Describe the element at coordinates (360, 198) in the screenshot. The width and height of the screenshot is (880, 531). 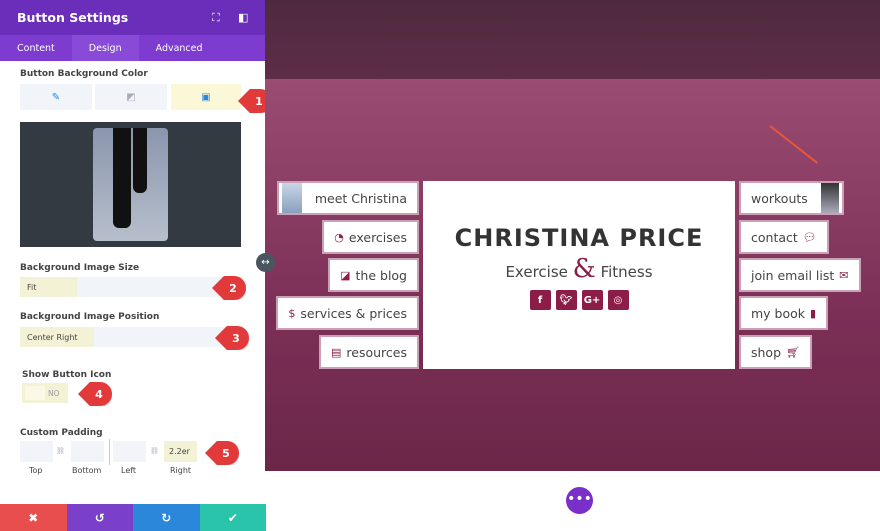
I see `button-label: meet Christina` at that location.